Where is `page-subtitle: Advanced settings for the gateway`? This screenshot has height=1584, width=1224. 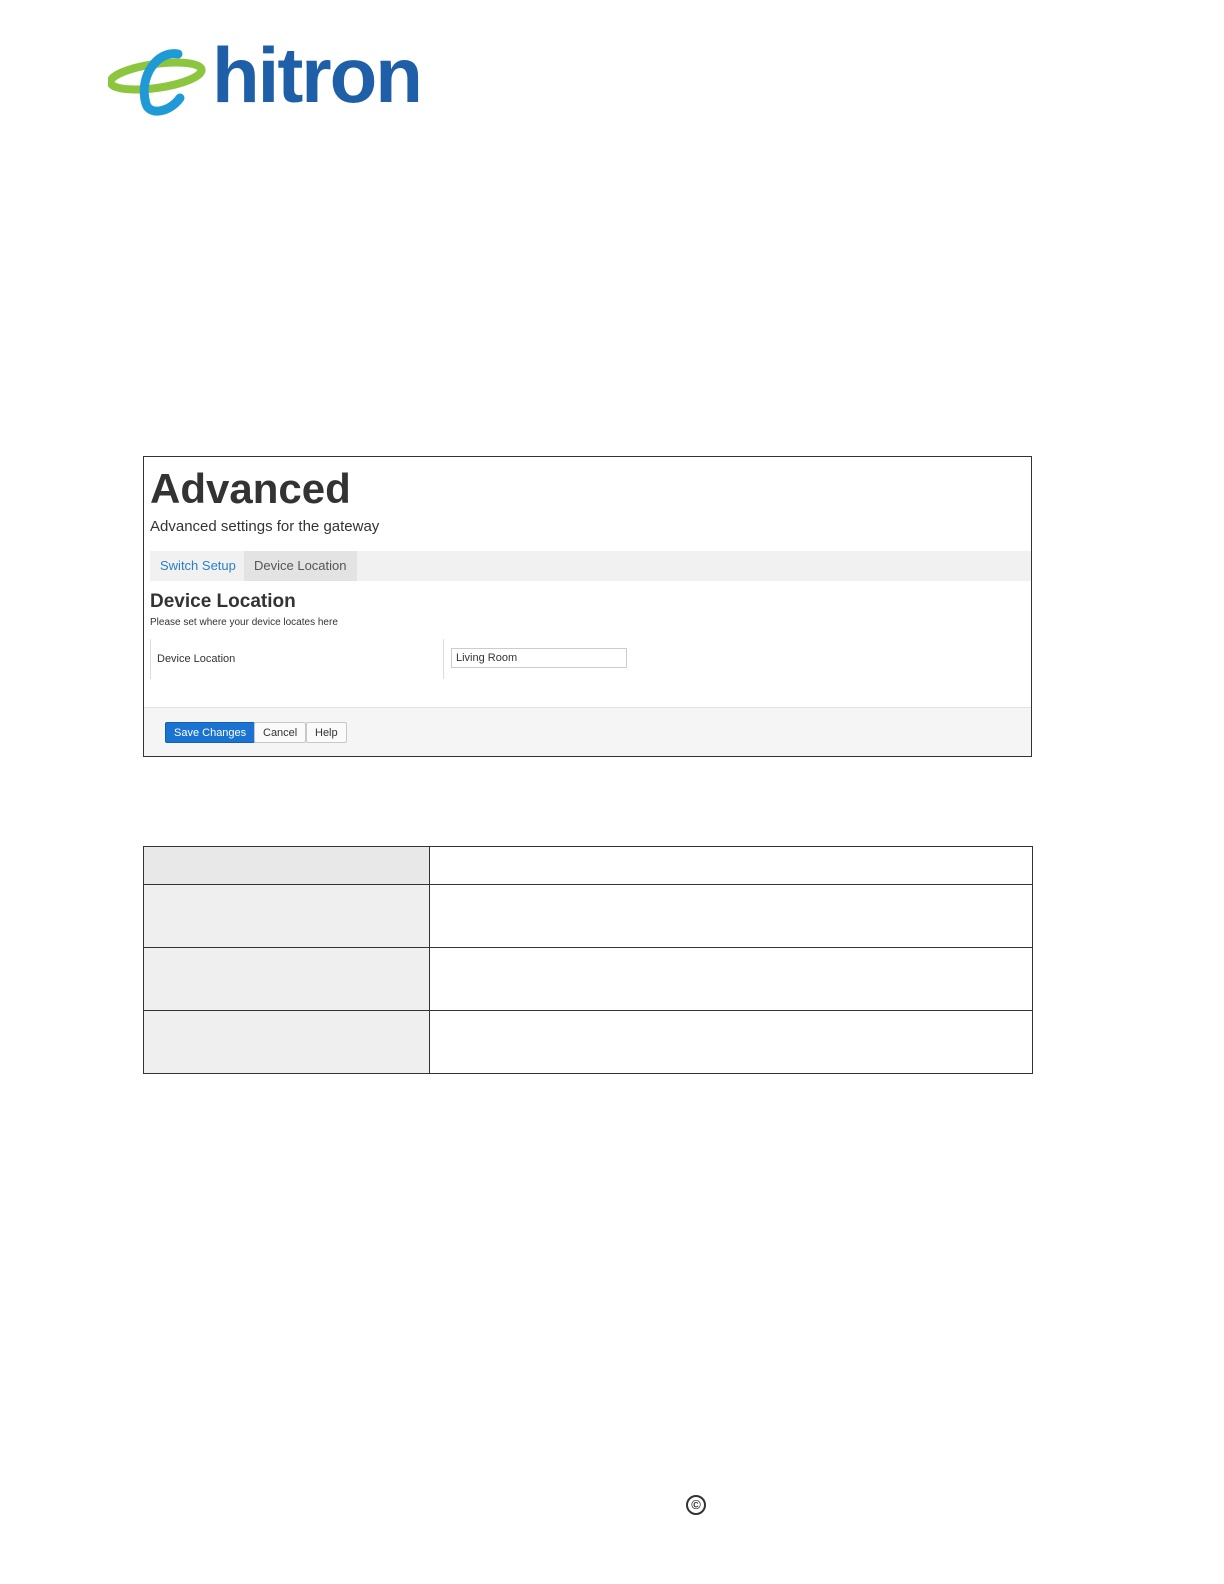
page-subtitle: Advanced settings for the gateway is located at coordinates (265, 526).